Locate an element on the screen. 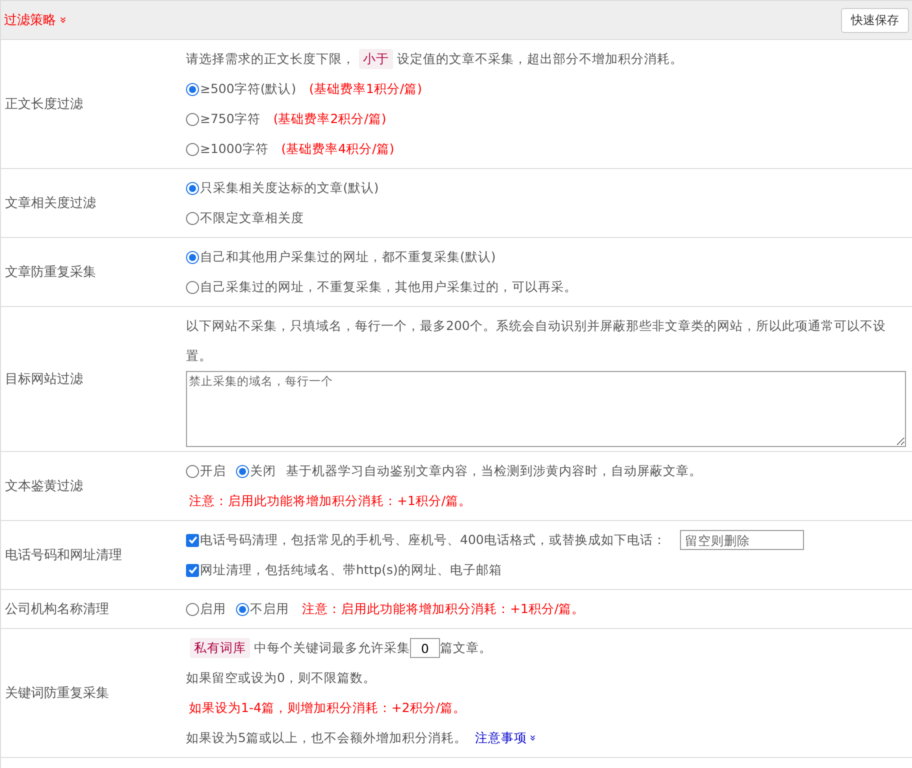  description-text: 如果留空或设为0，则不限篇数。 is located at coordinates (281, 678).